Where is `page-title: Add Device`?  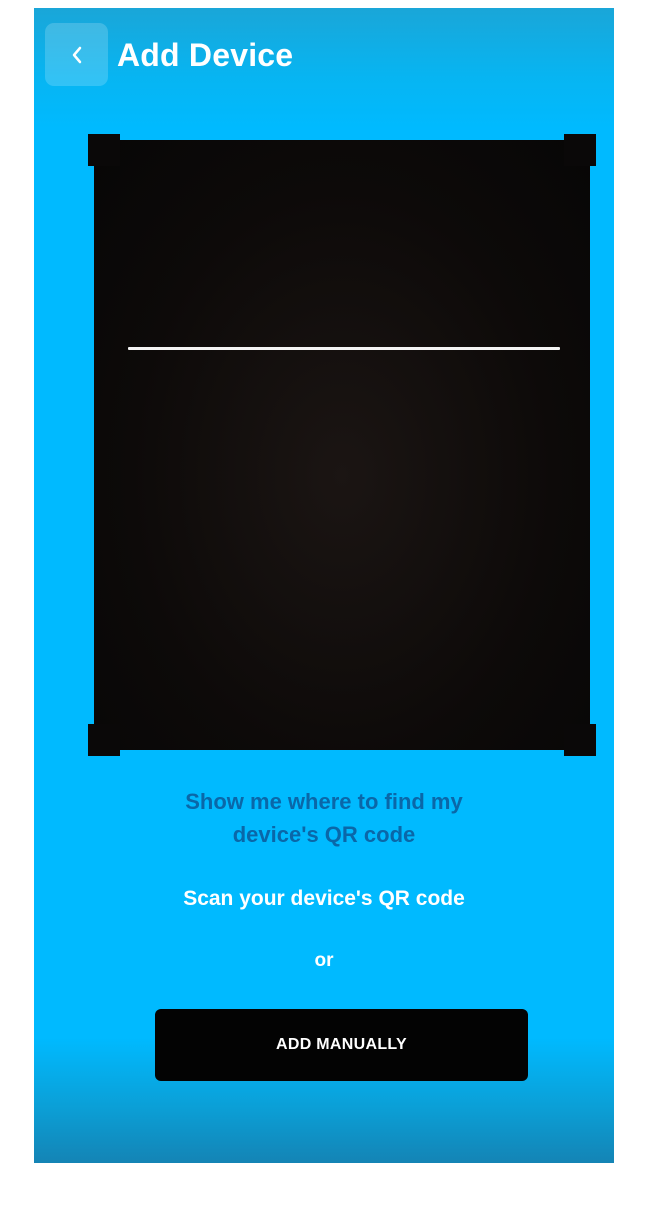 page-title: Add Device is located at coordinates (205, 55).